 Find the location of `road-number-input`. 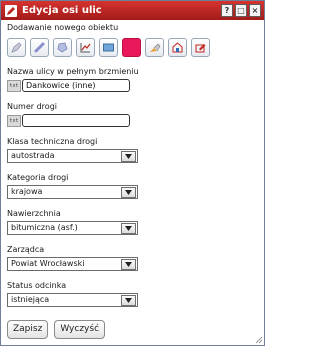

road-number-input is located at coordinates (76, 120).